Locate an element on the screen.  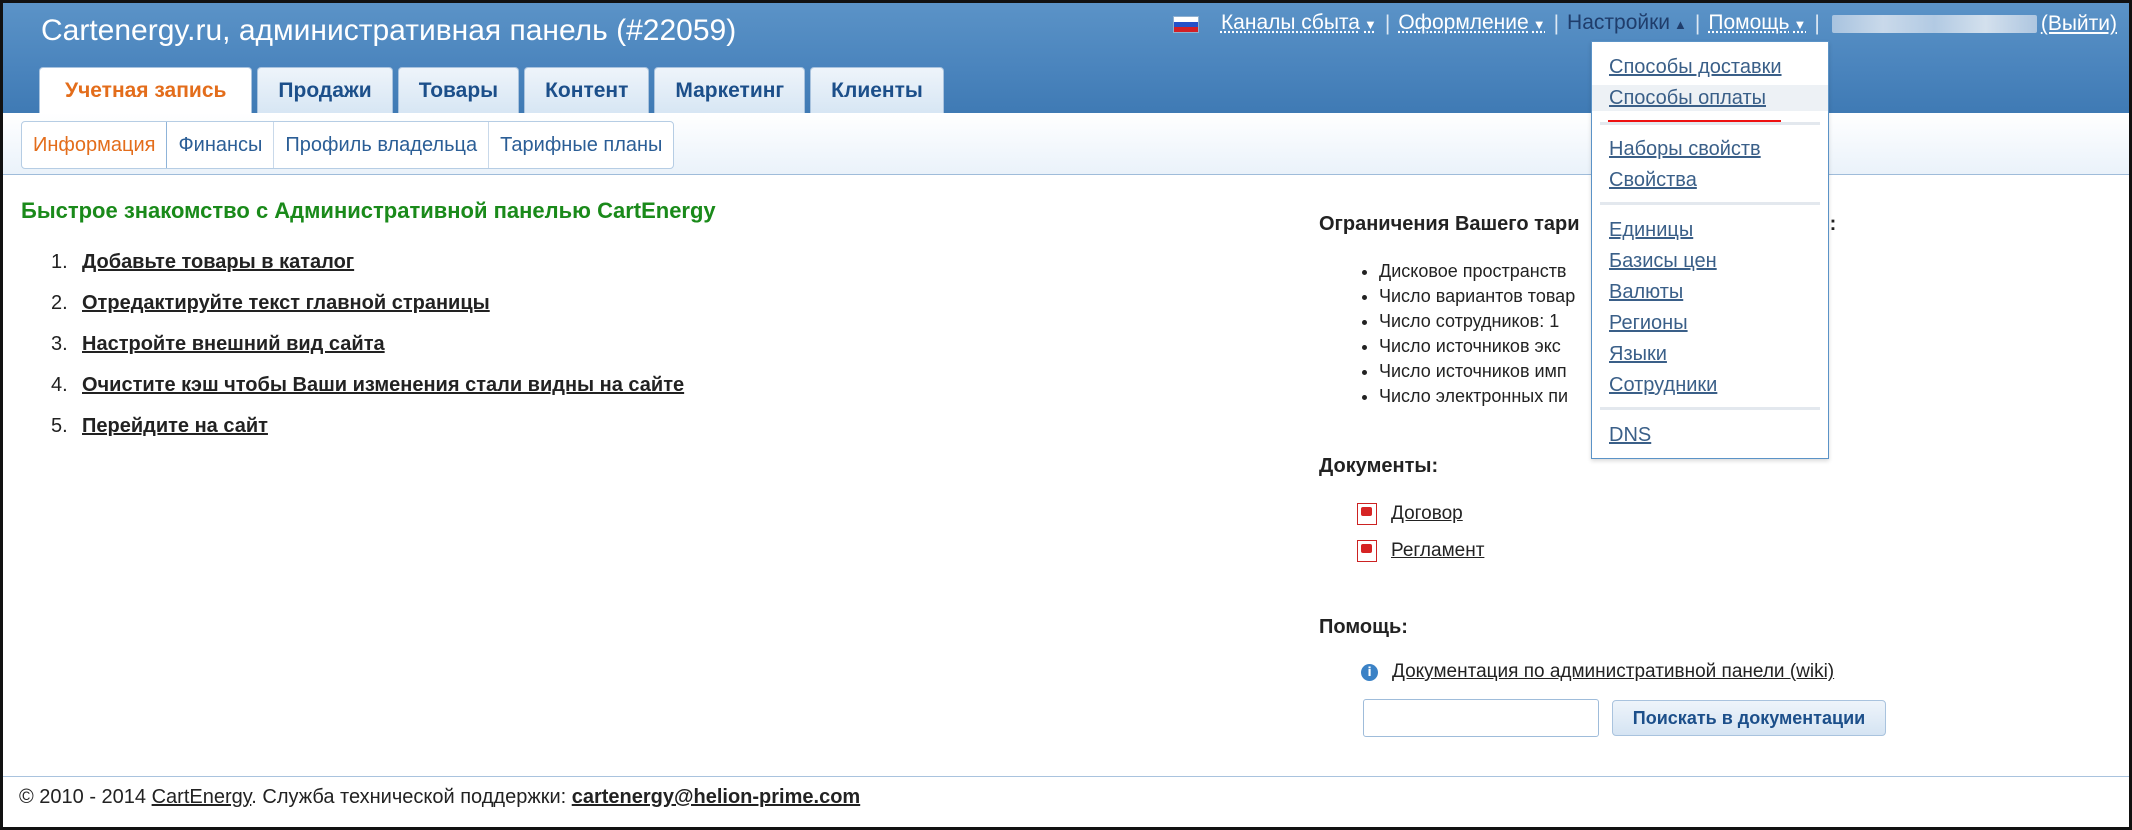
list-item: 3. Настройте внешний вид сайта is located at coordinates (367, 349).